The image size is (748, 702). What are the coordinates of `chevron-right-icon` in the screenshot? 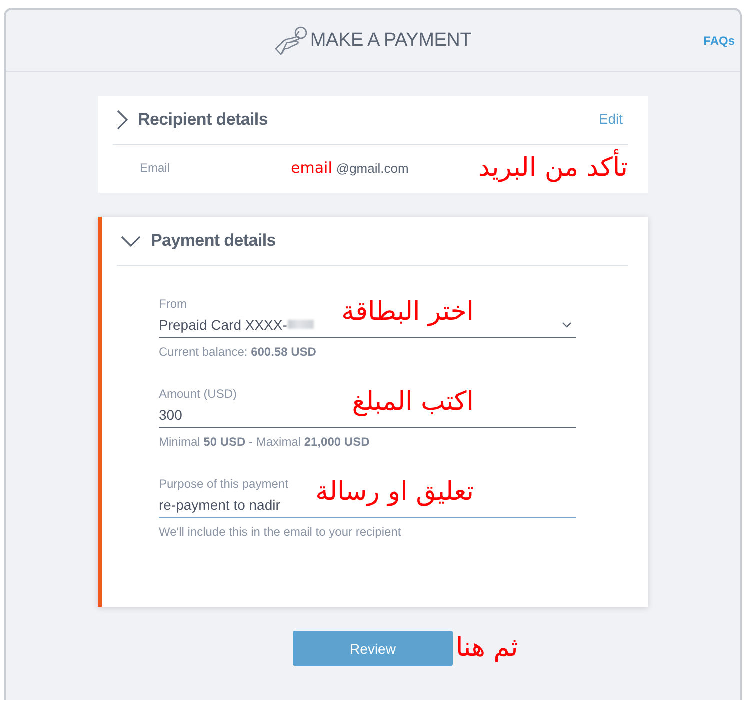 It's located at (122, 120).